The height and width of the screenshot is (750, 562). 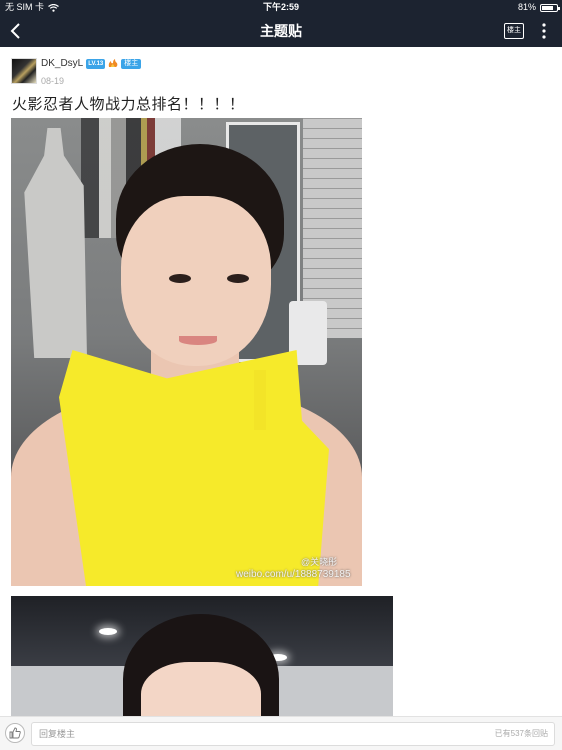 What do you see at coordinates (521, 733) in the screenshot?
I see `reply-count: 已有537条回贴` at bounding box center [521, 733].